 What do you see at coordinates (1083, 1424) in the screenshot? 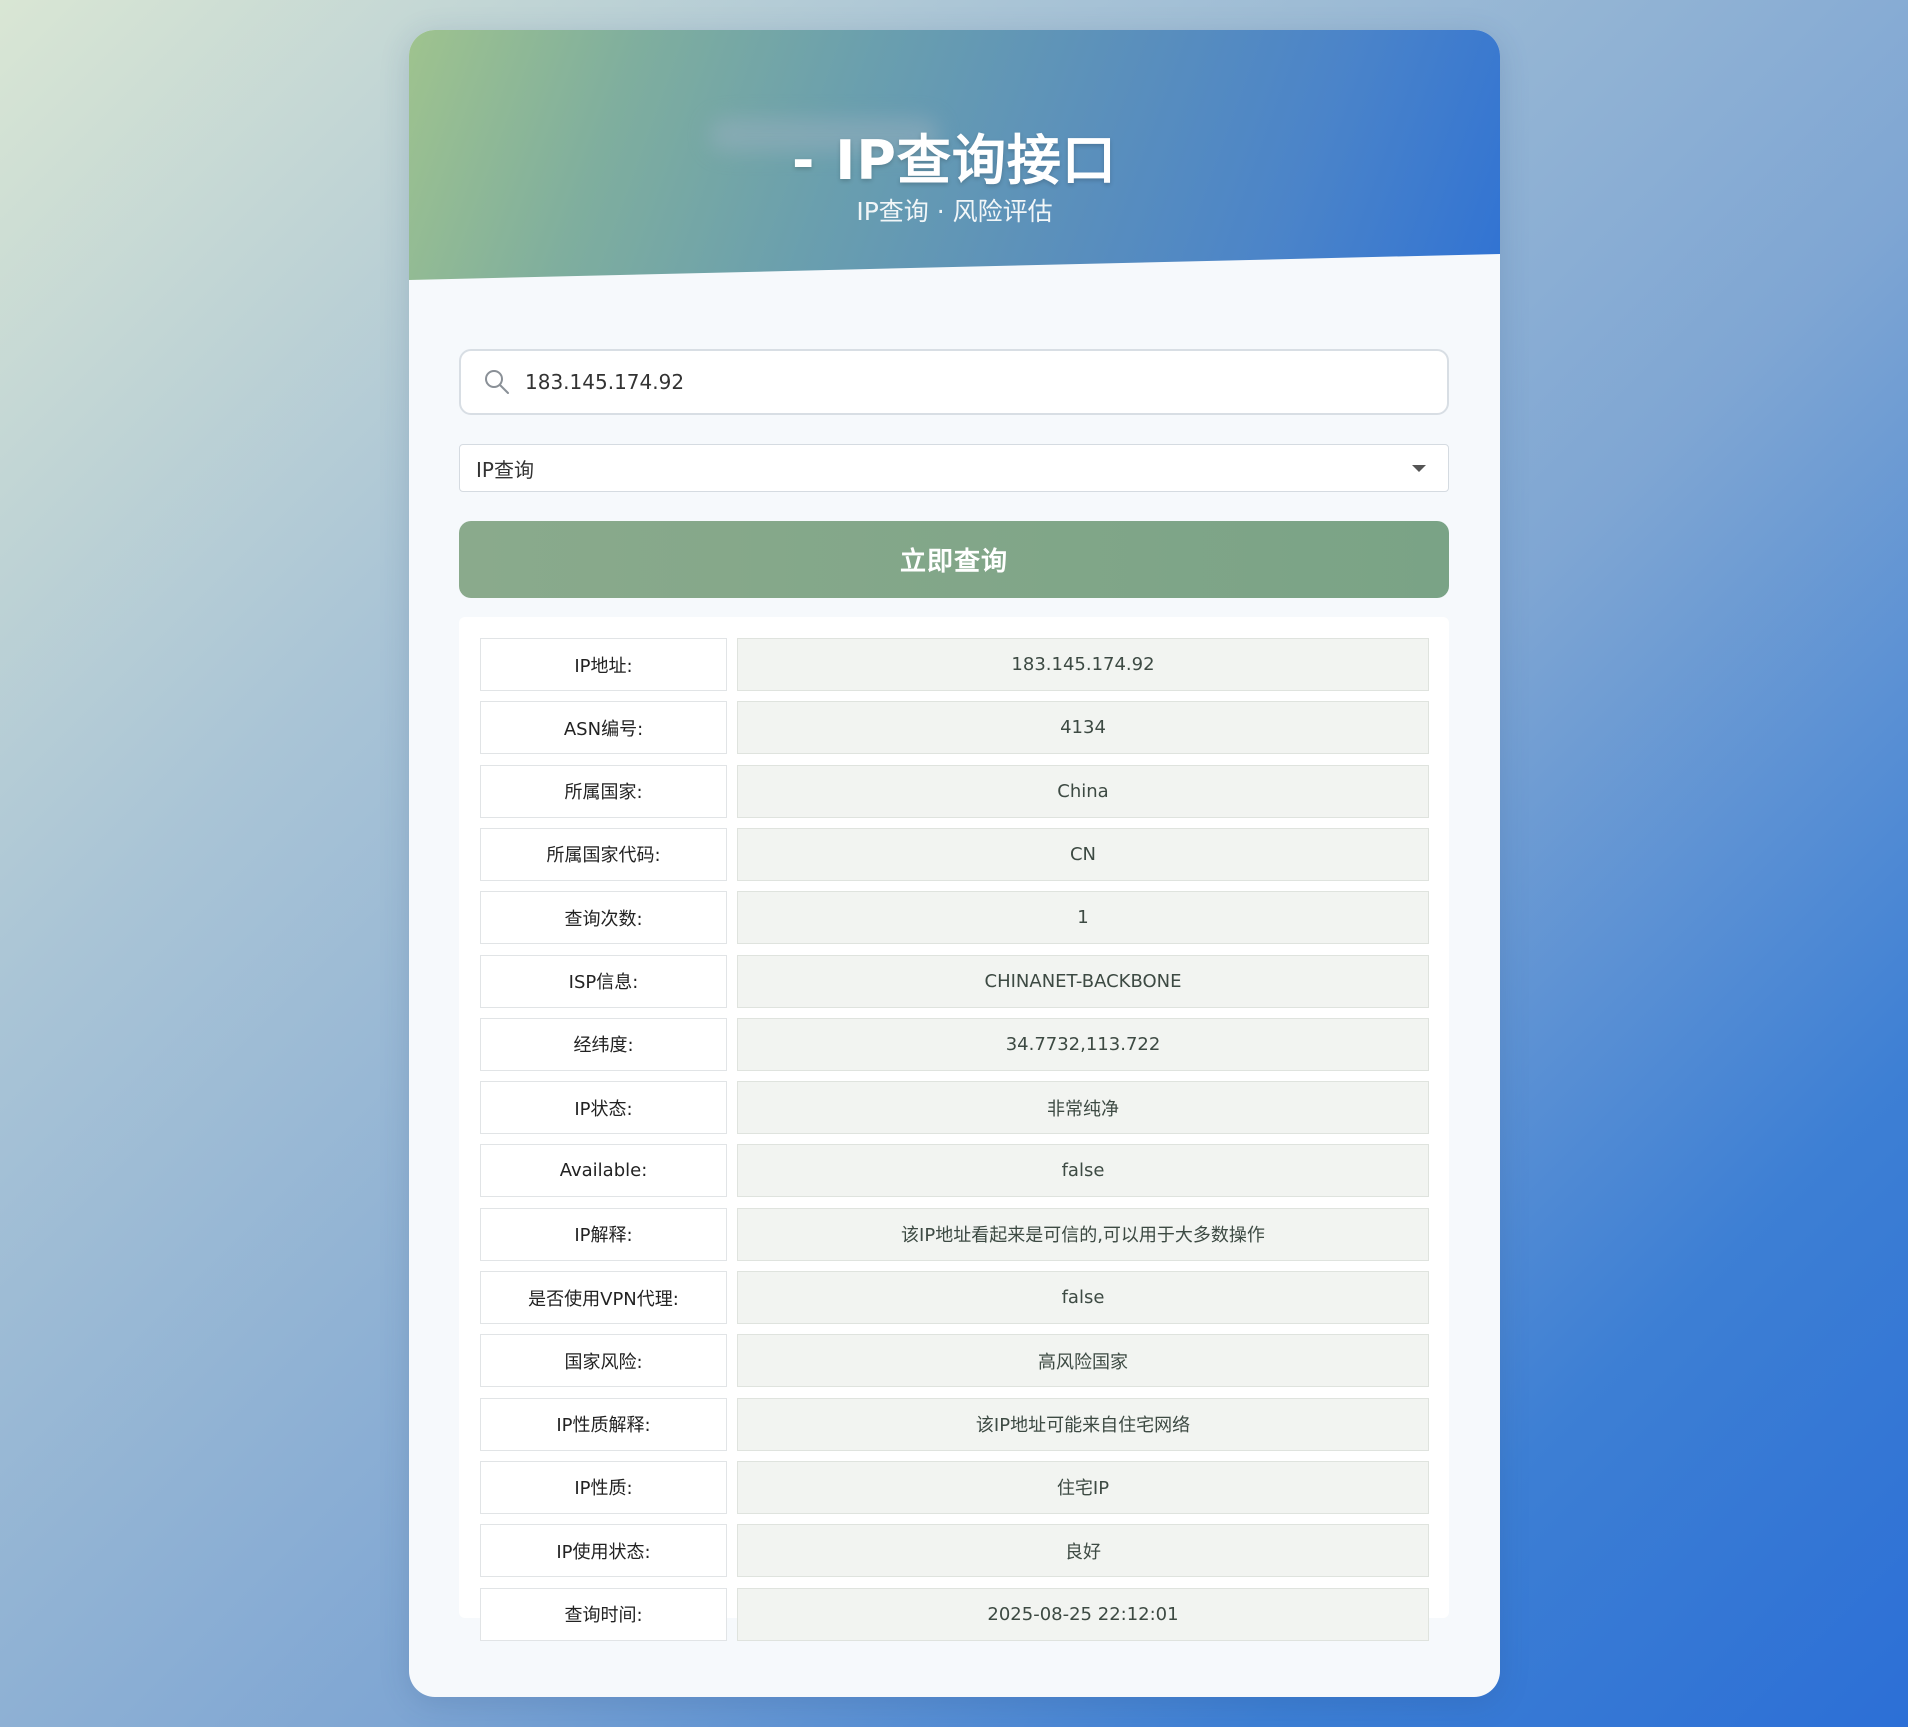
I see `row-value: 该IP地址可能来自住宅网络` at bounding box center [1083, 1424].